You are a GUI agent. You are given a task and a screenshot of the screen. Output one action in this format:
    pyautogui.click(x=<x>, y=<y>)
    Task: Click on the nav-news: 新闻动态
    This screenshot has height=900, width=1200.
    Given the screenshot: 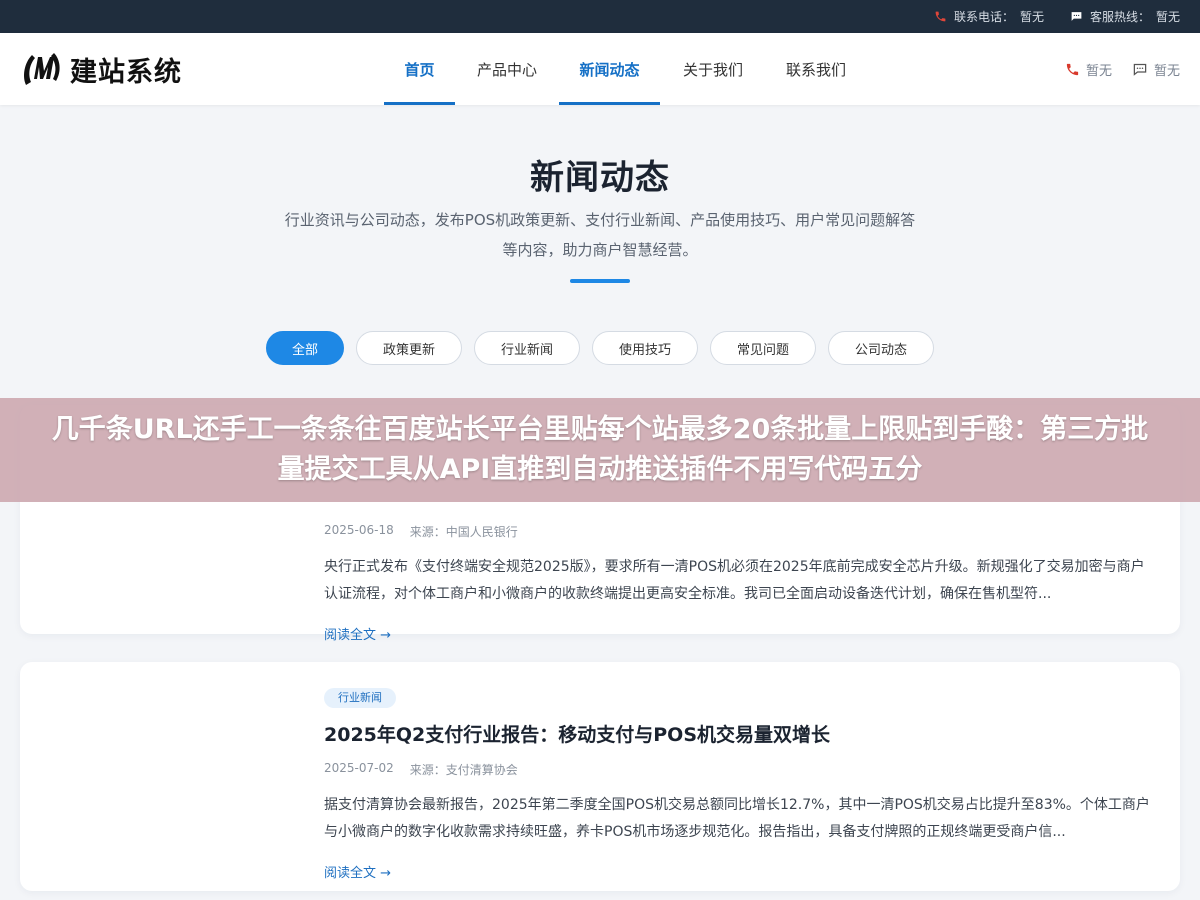 What is the action you would take?
    pyautogui.click(x=609, y=69)
    